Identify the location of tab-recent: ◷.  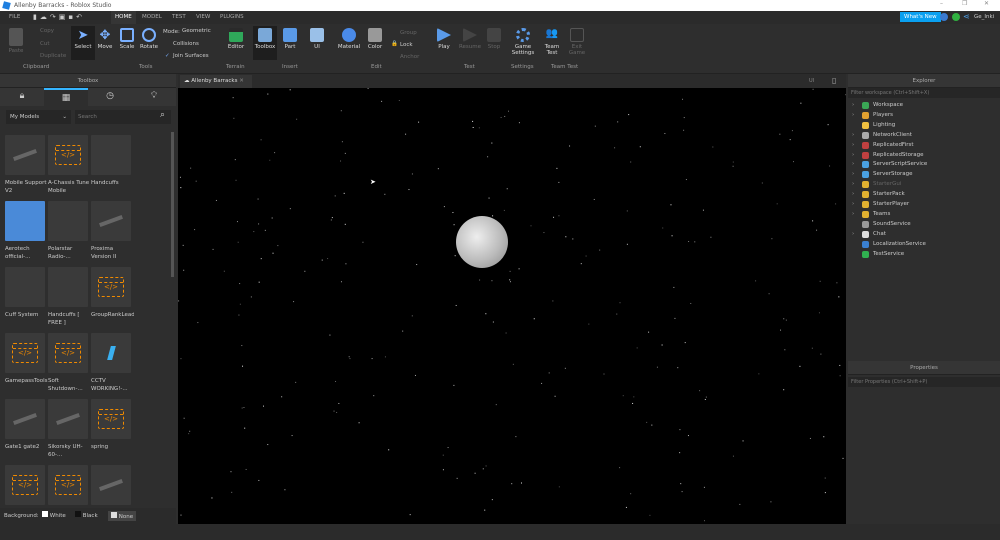
(110, 97).